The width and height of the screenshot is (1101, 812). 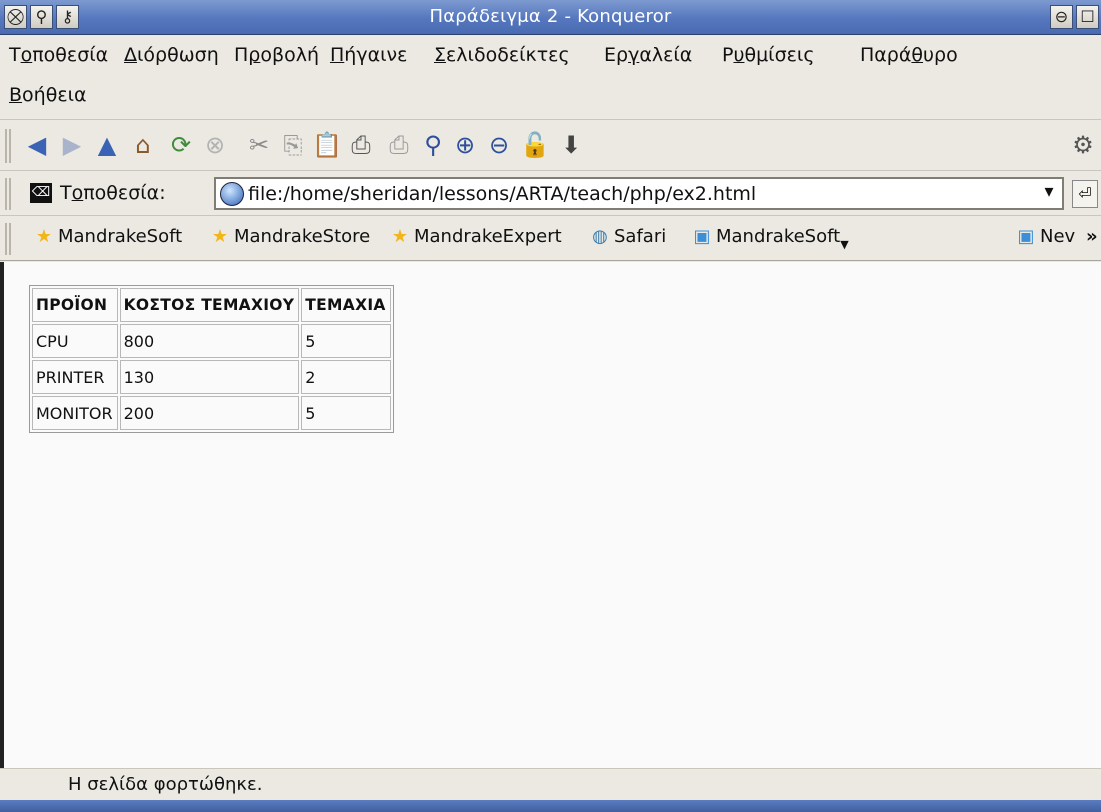 I want to click on url-dropdown-icon: ▾, so click(x=1049, y=193).